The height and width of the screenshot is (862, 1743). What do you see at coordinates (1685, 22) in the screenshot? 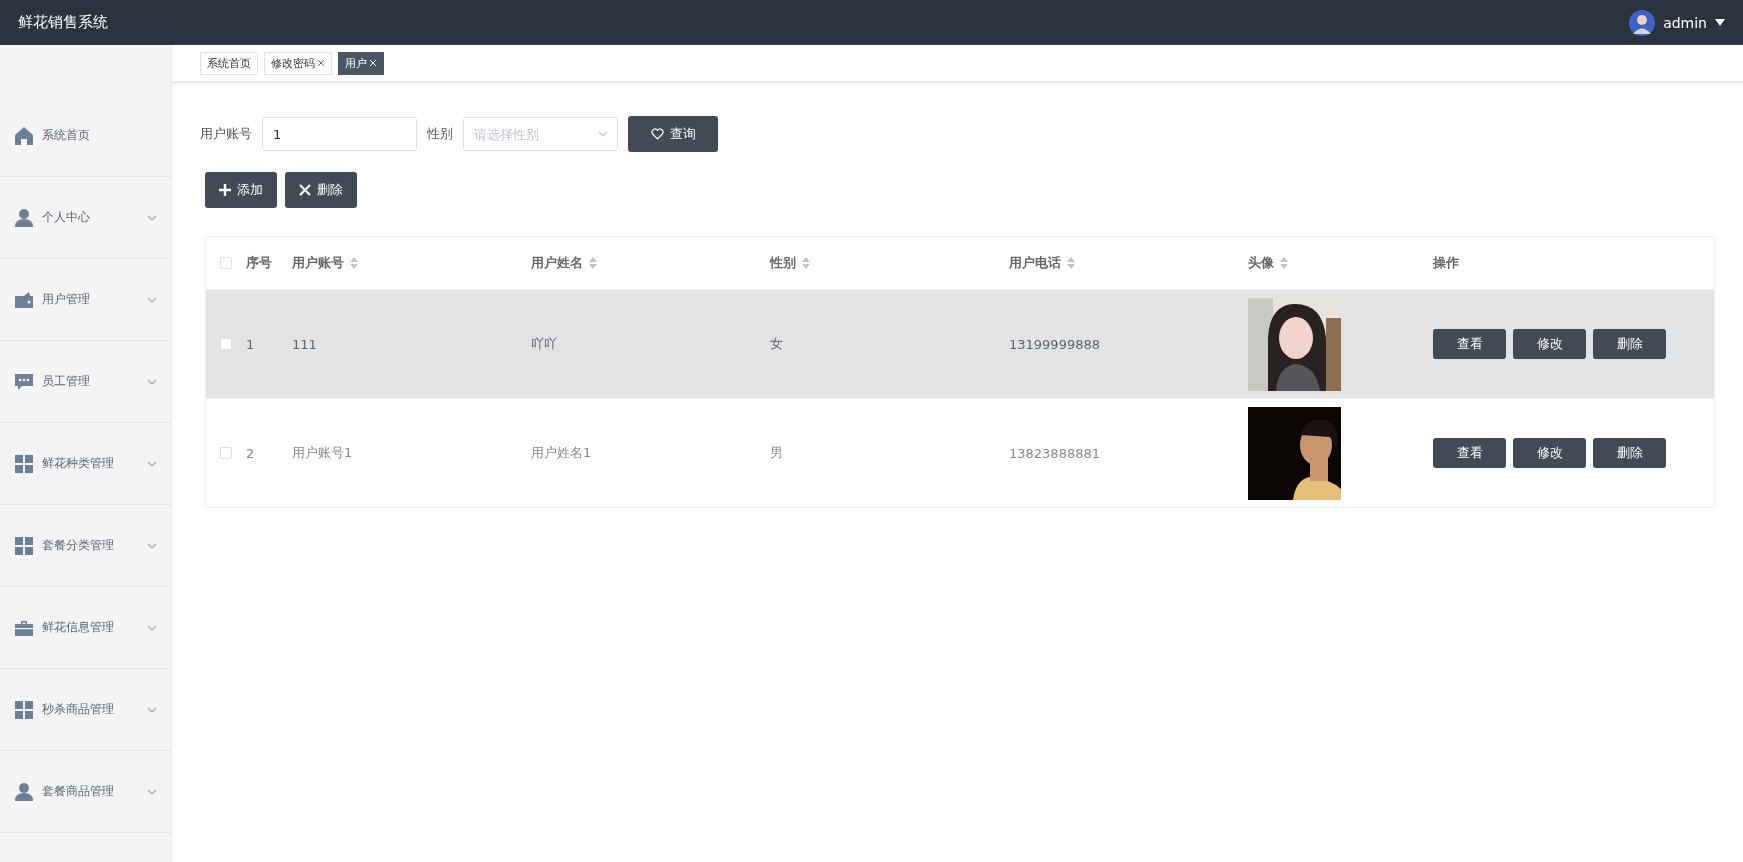
I see `user-name: admin` at bounding box center [1685, 22].